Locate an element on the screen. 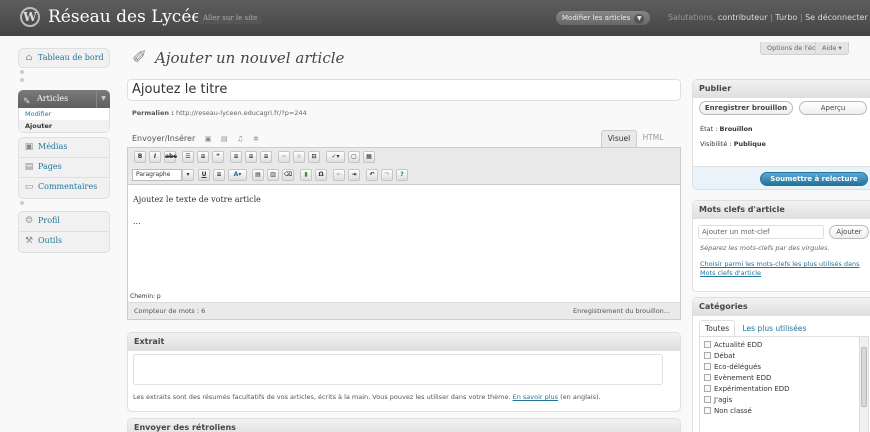  articles-submenu: Modifier Ajouter is located at coordinates (64, 120).